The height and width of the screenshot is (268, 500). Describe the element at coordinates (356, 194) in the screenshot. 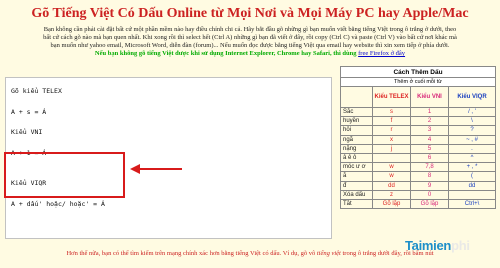

I see `row-label: Xóa dấu` at that location.